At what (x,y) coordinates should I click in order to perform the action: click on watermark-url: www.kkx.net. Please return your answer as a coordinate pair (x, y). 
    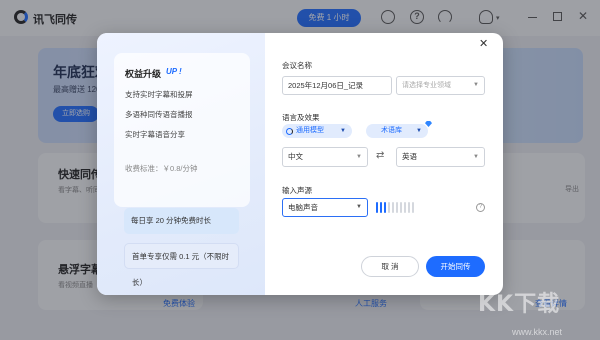
    Looking at the image, I should click on (537, 332).